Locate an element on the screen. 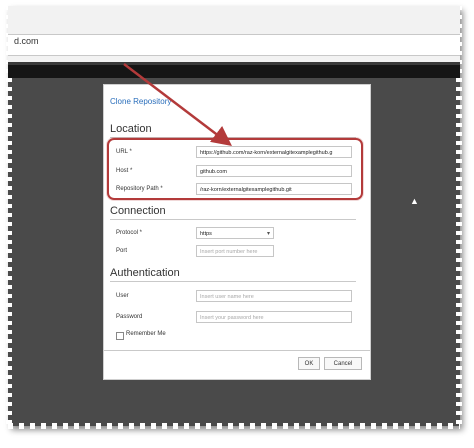 The width and height of the screenshot is (474, 448). arrow-line is located at coordinates (177, 105).